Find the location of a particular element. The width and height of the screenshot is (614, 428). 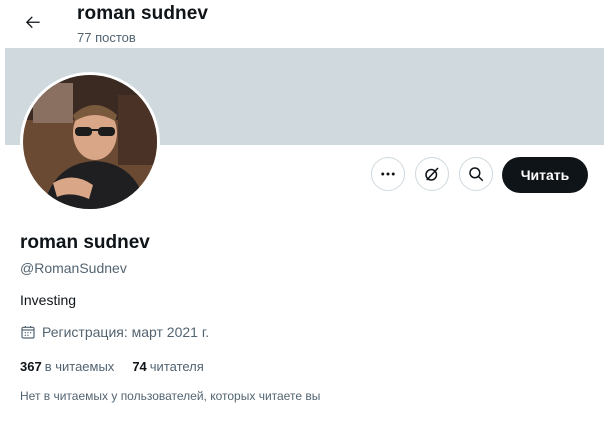

following-label: в читаемых is located at coordinates (79, 366).